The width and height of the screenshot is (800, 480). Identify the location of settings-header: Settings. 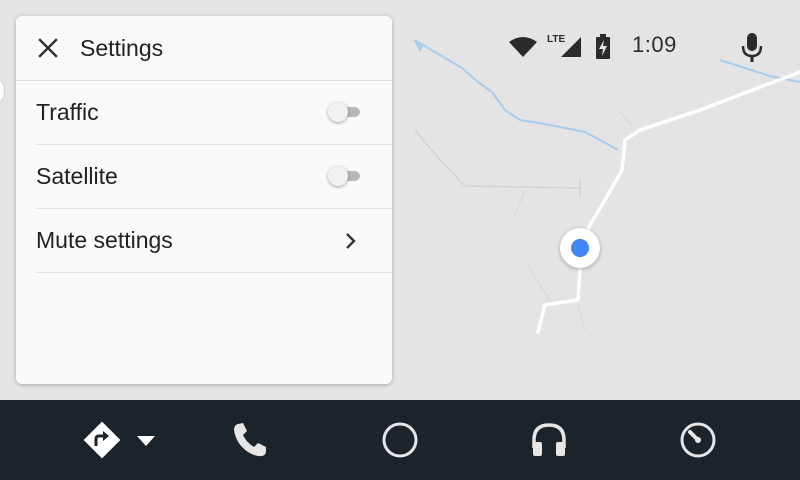
(204, 48).